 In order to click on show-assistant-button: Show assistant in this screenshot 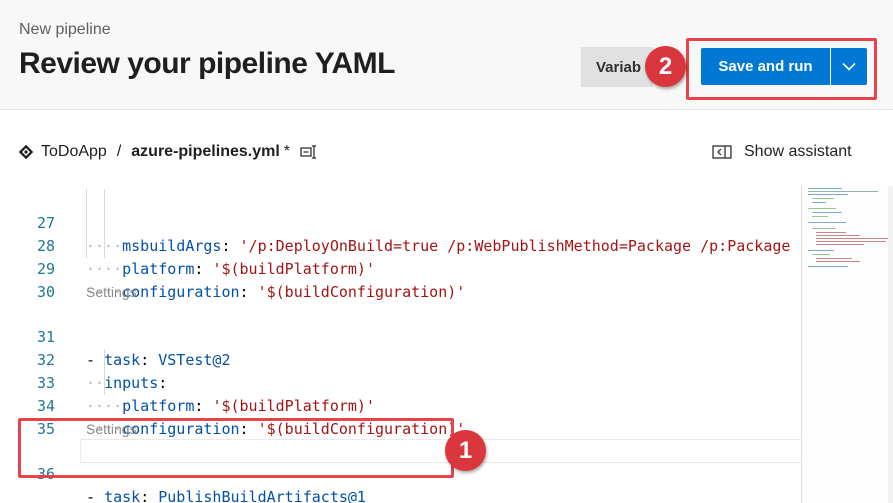, I will do `click(782, 152)`.